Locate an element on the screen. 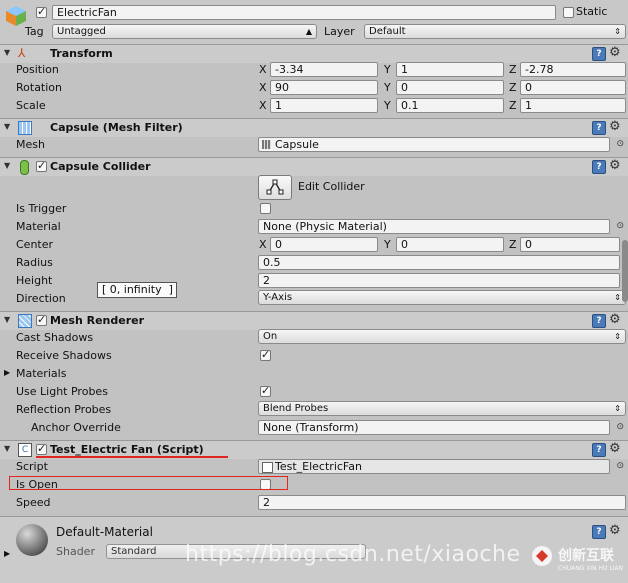 The image size is (628, 583). rotation-z-field: 0 is located at coordinates (573, 87).